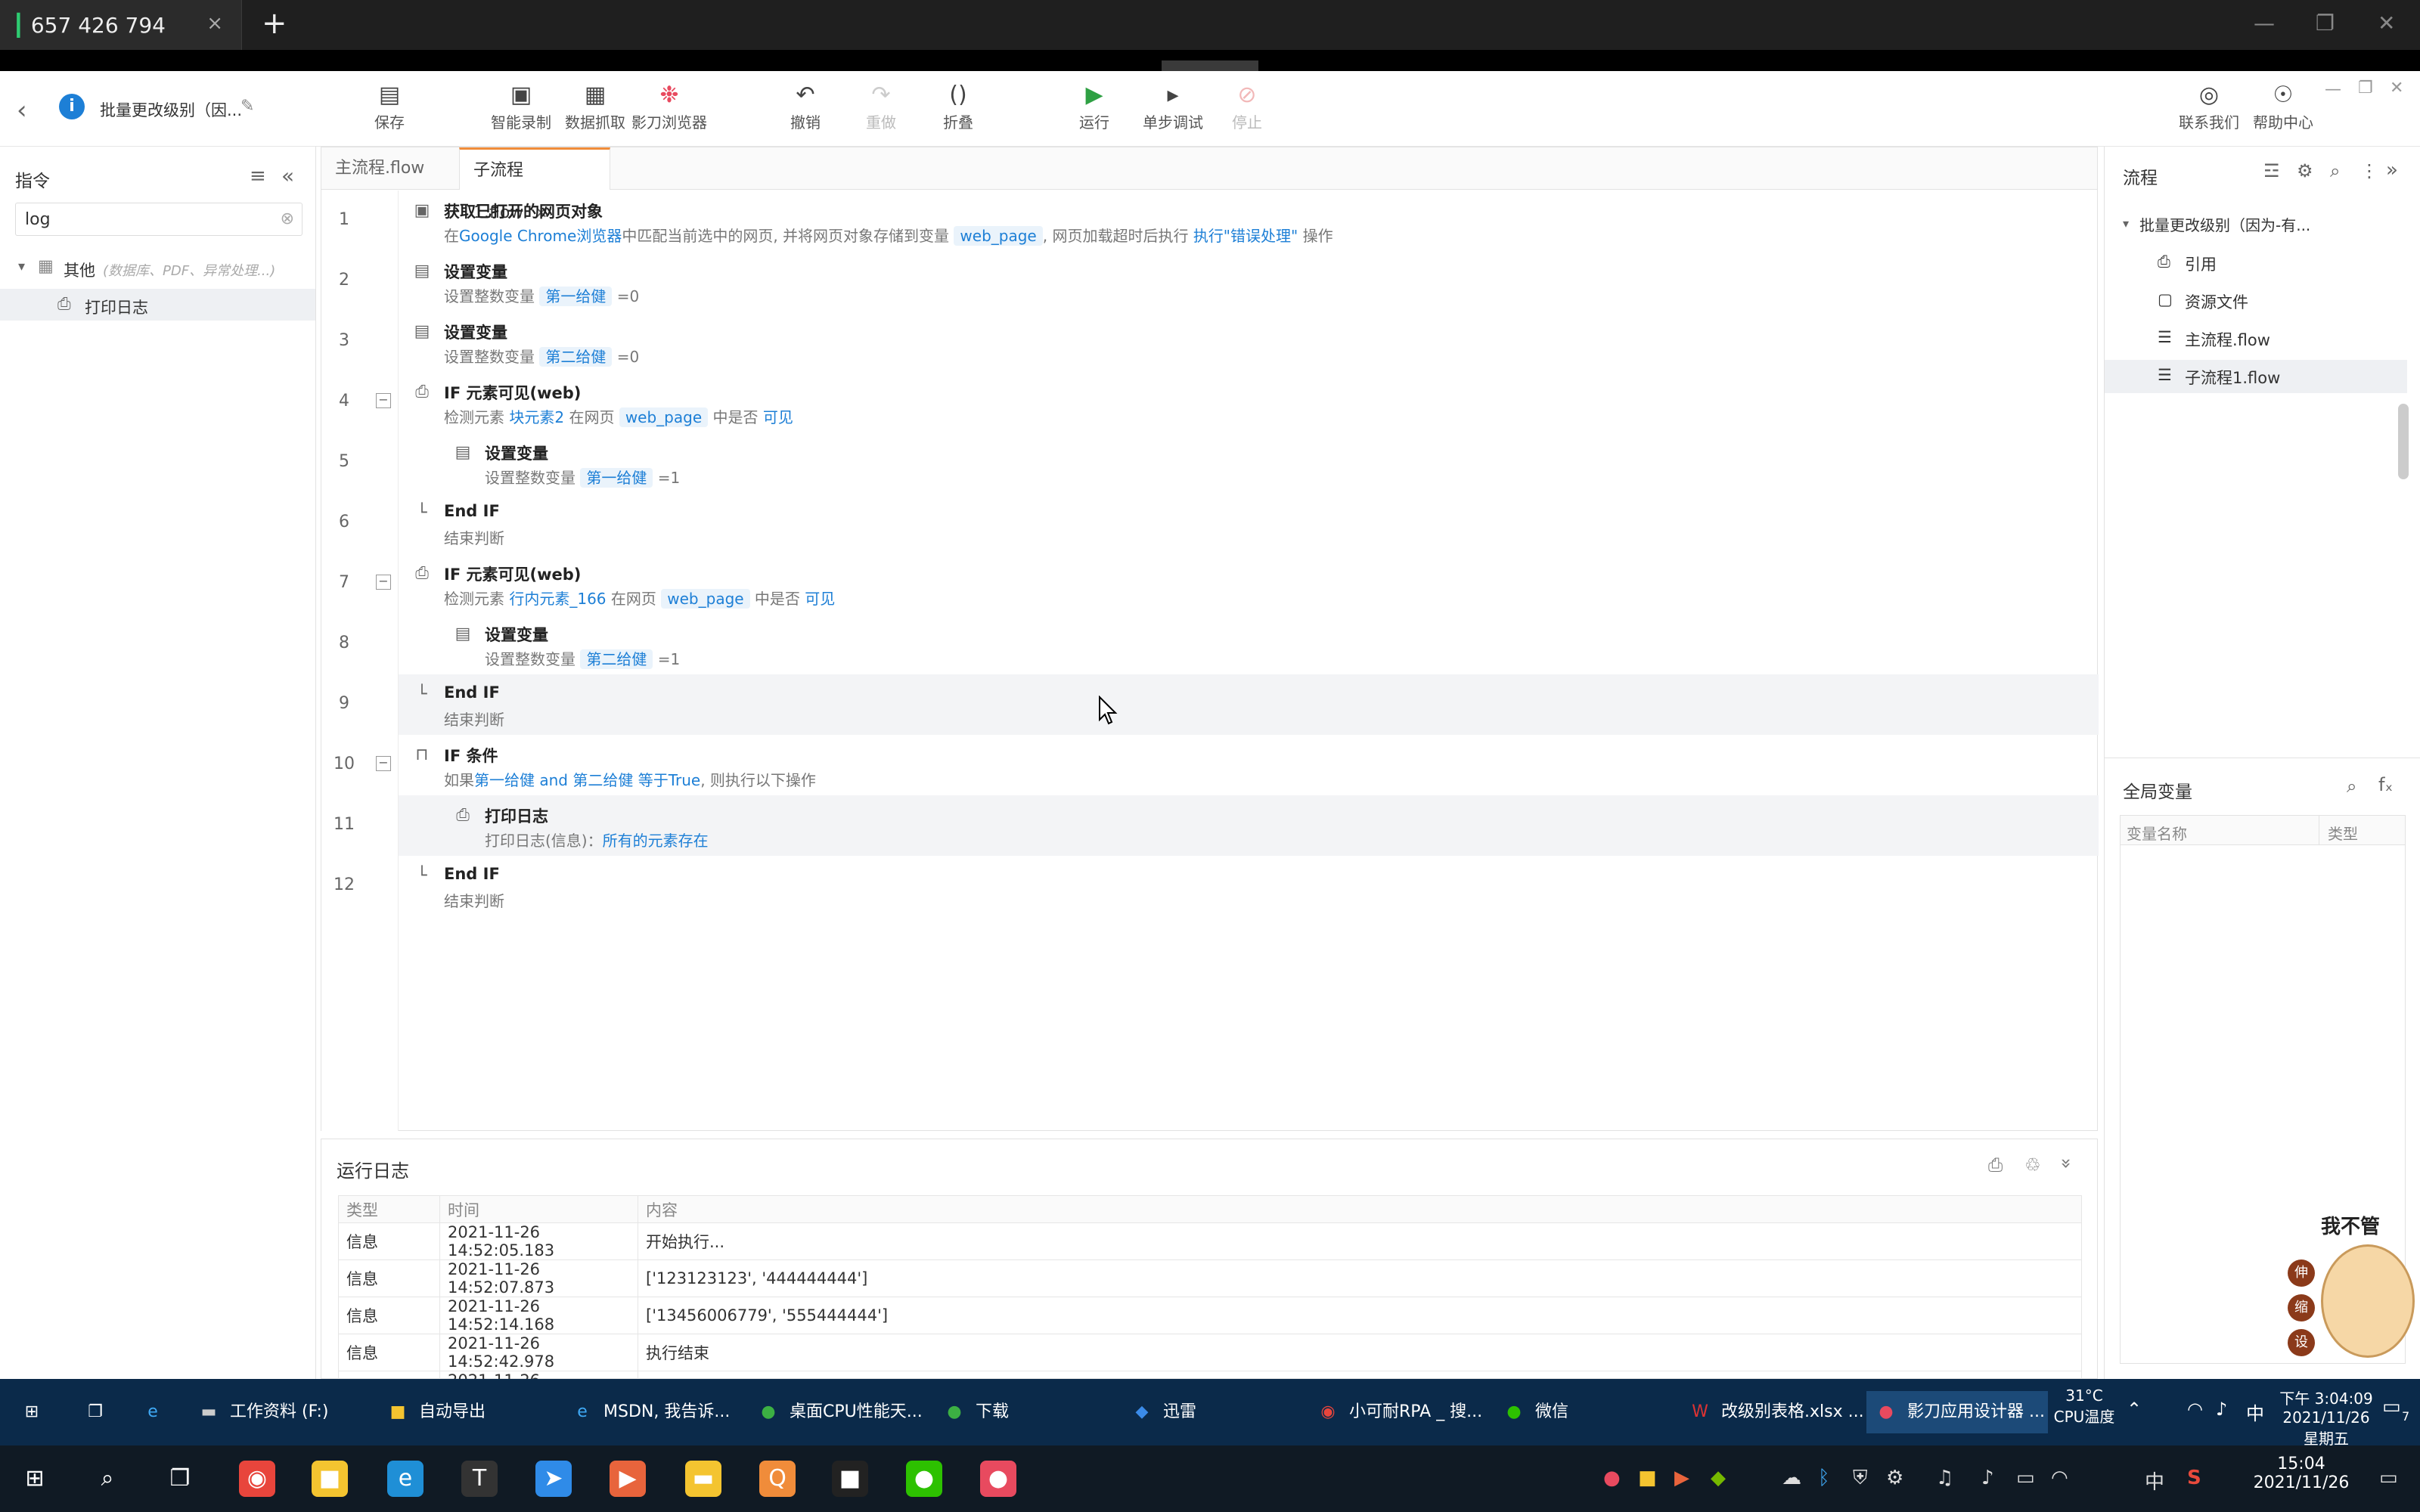  I want to click on command-item-print-log: ⎙ 打印日志, so click(157, 305).